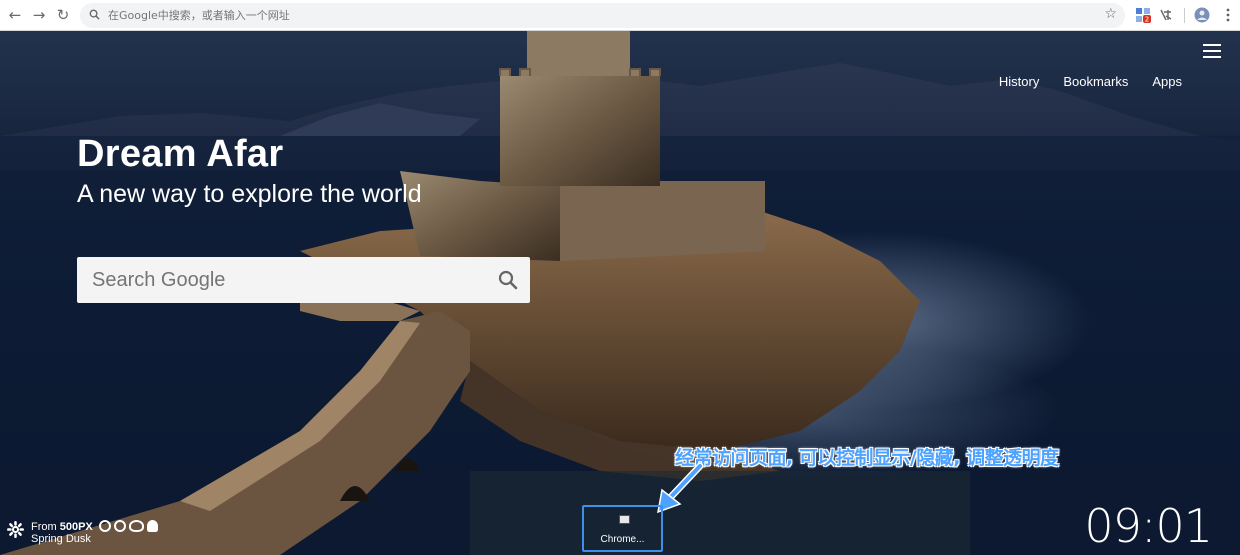 This screenshot has height=555, width=1240. Describe the element at coordinates (1212, 51) in the screenshot. I see `hamburger-menu-icon` at that location.